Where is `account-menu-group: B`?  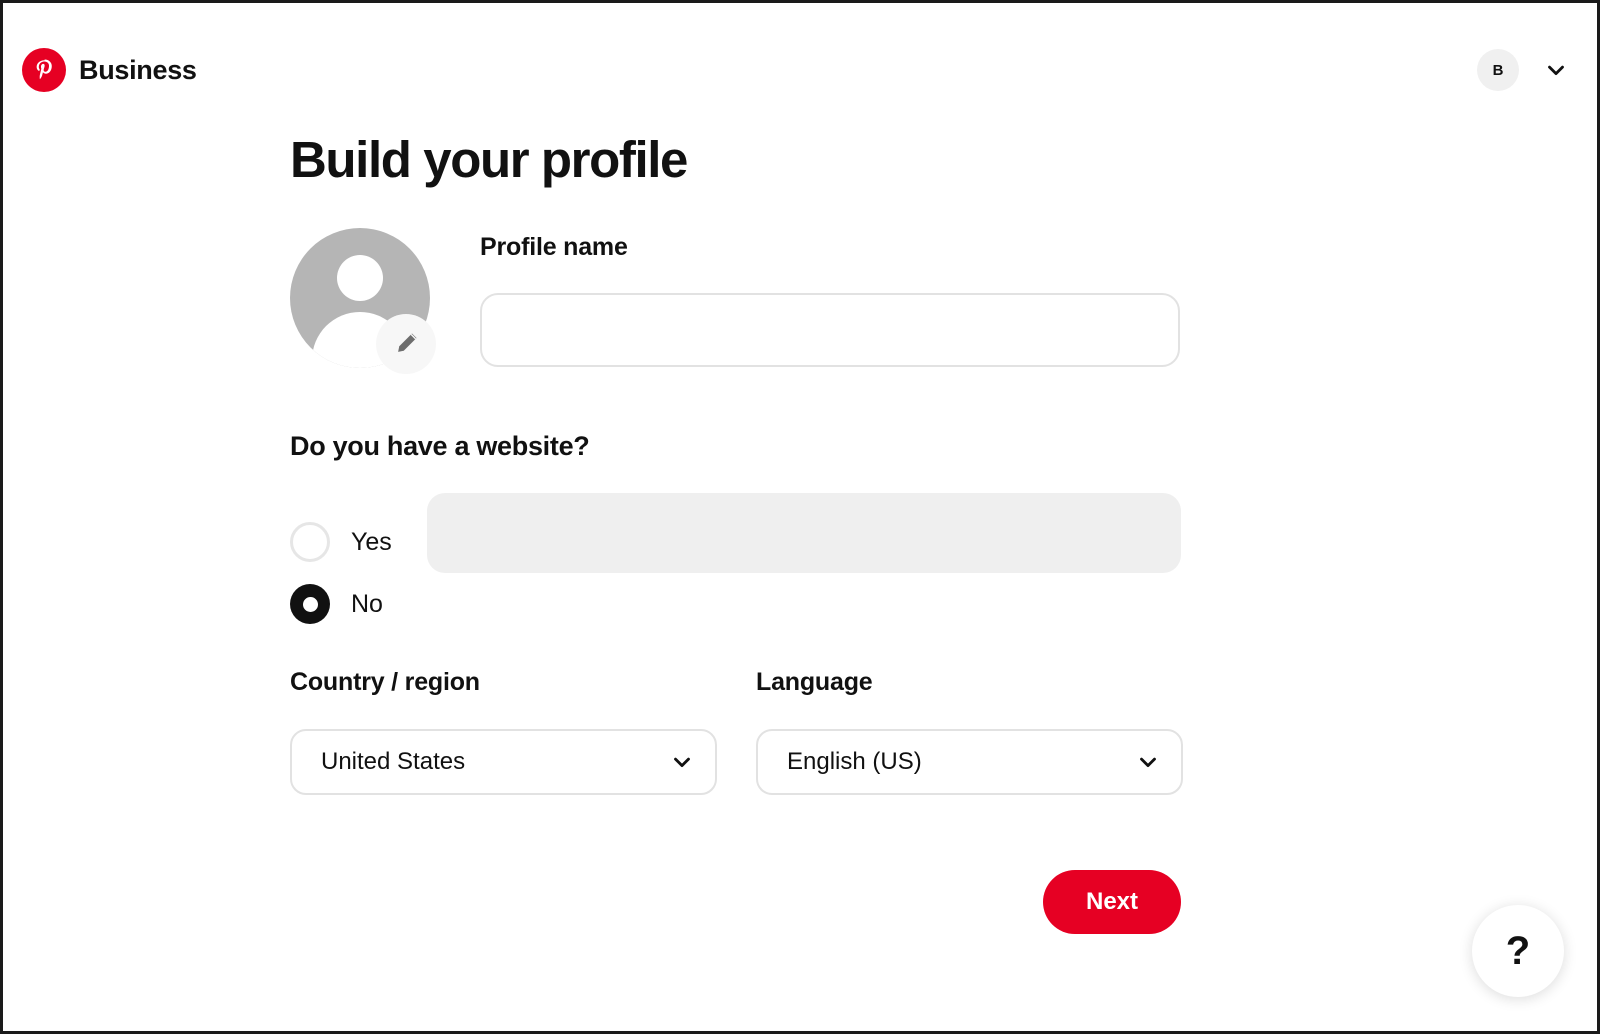 account-menu-group: B is located at coordinates (1523, 70).